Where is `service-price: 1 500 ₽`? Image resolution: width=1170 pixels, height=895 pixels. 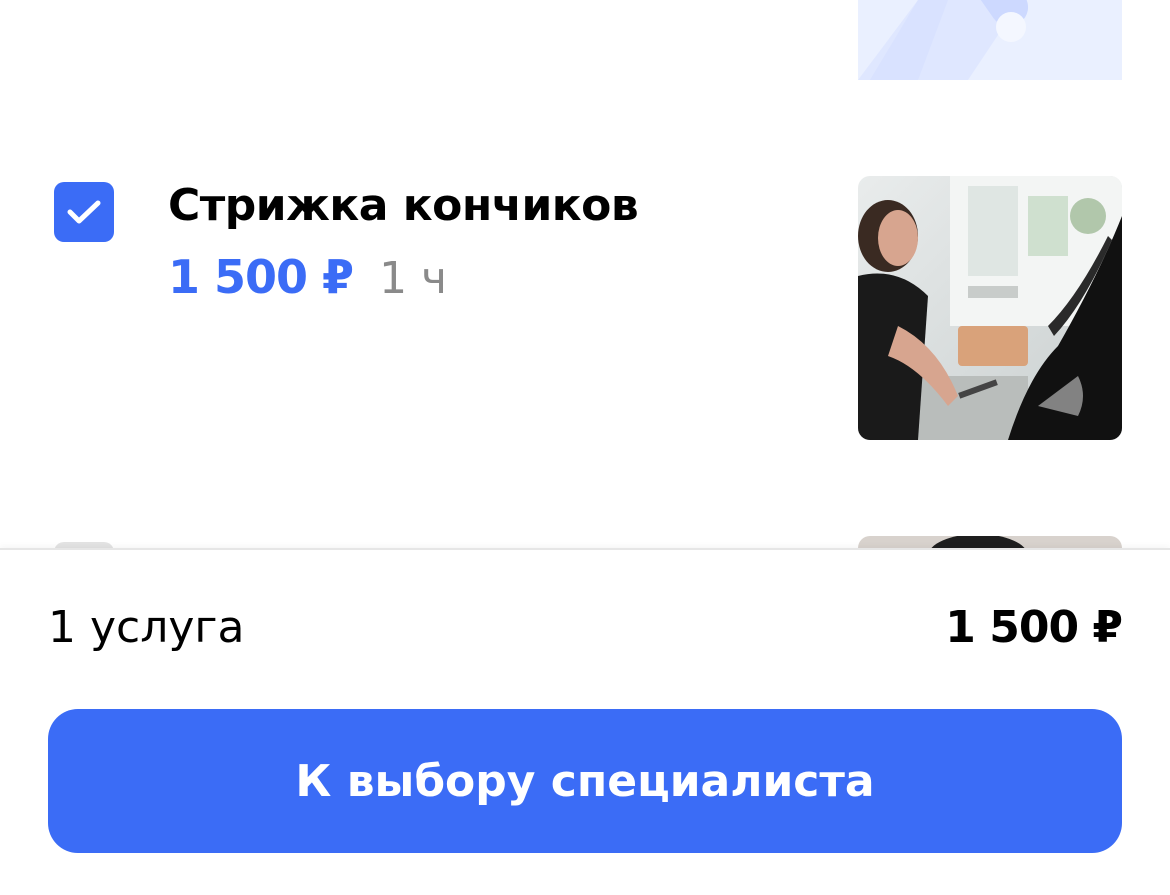
service-price: 1 500 ₽ is located at coordinates (261, 277).